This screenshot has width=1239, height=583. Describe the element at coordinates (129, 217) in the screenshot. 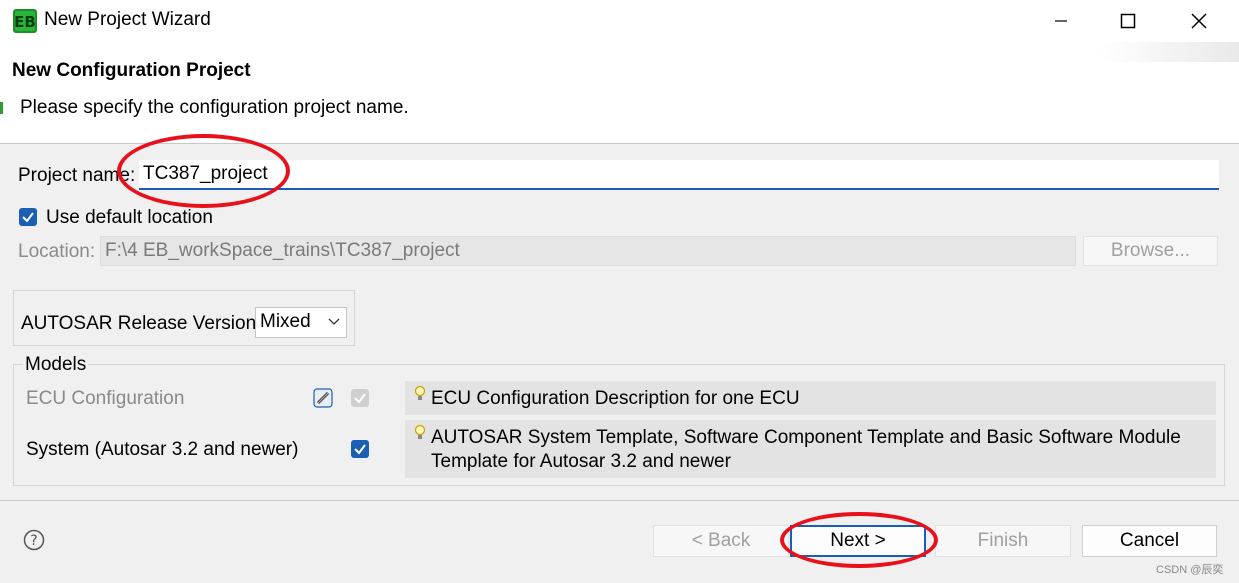

I see `use-default-location-label: Use default location` at that location.